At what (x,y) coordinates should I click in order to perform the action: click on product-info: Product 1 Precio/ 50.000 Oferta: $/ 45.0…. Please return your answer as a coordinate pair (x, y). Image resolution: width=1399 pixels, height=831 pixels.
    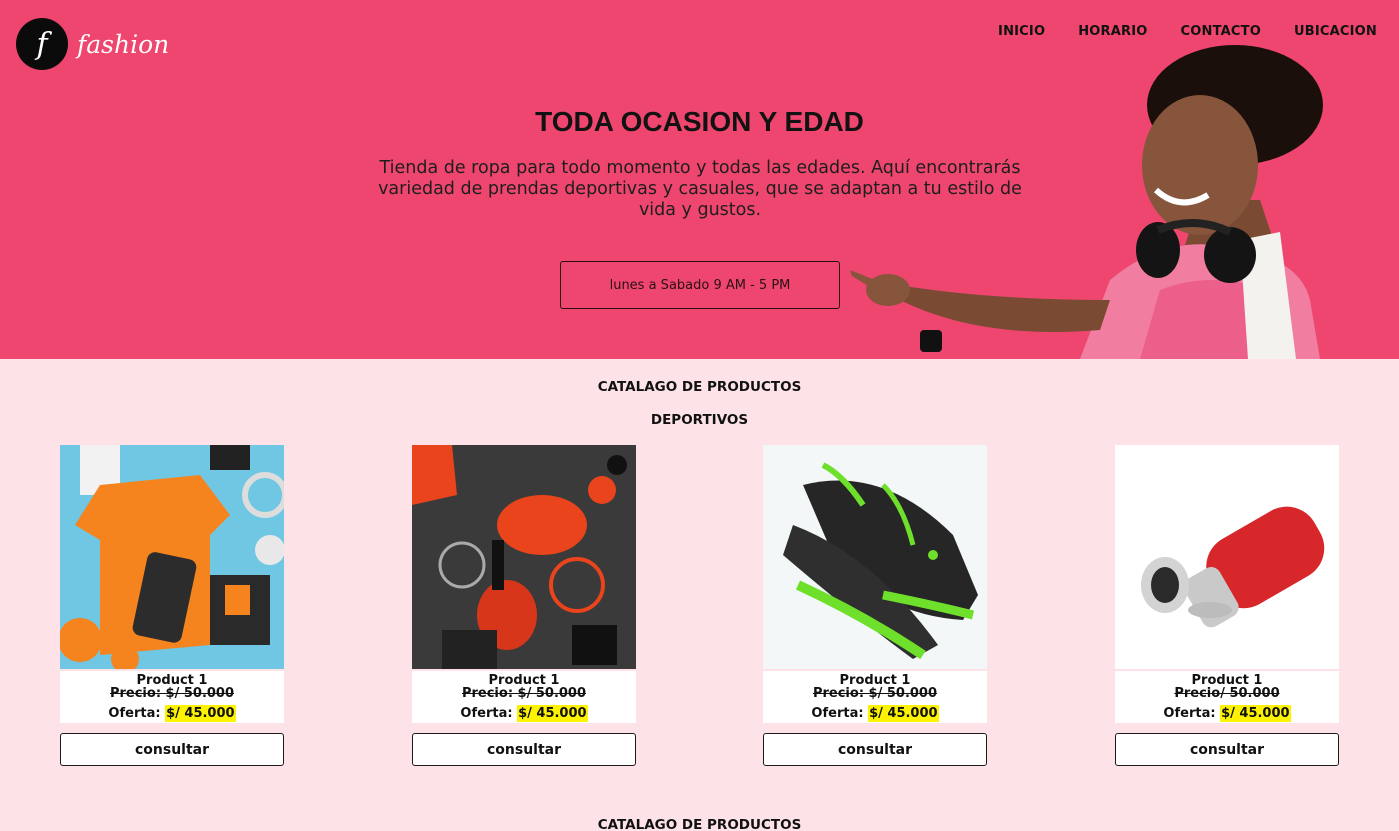
    Looking at the image, I should click on (1227, 697).